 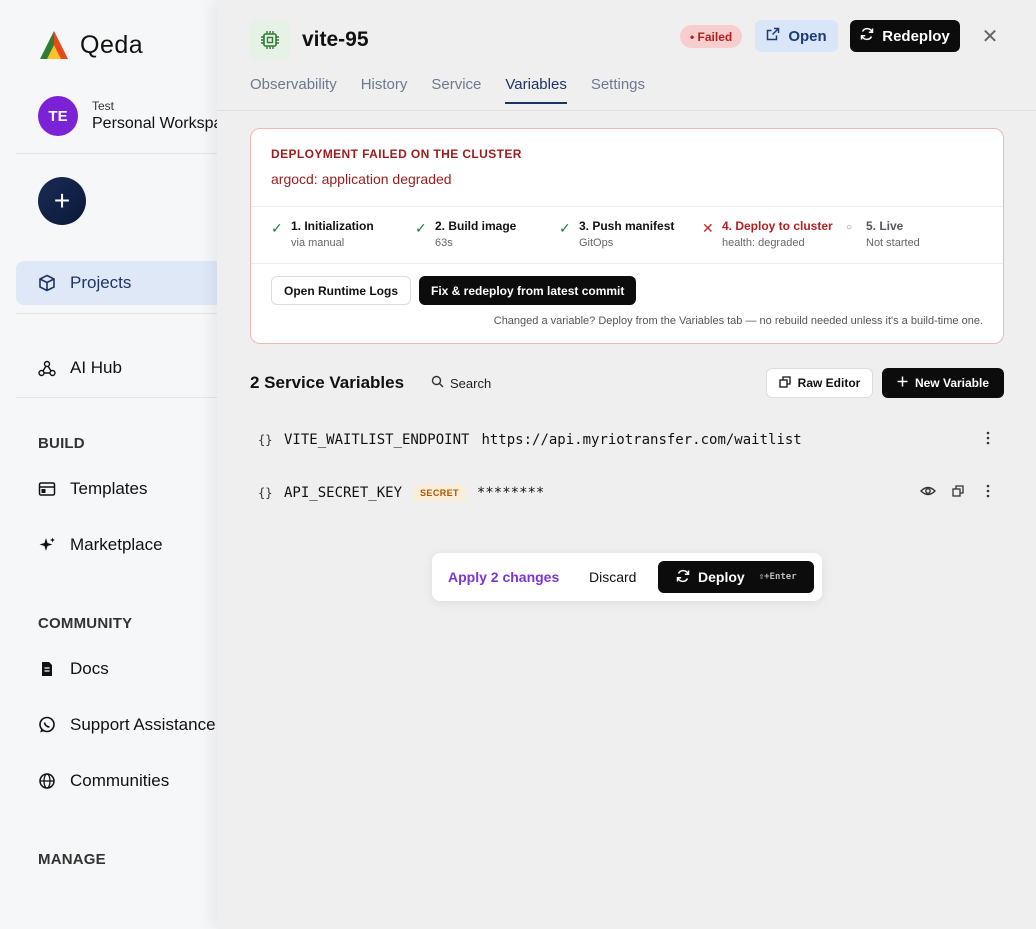 I want to click on variable-name: VITE_WAITLIST_ENDPOINT, so click(x=377, y=440).